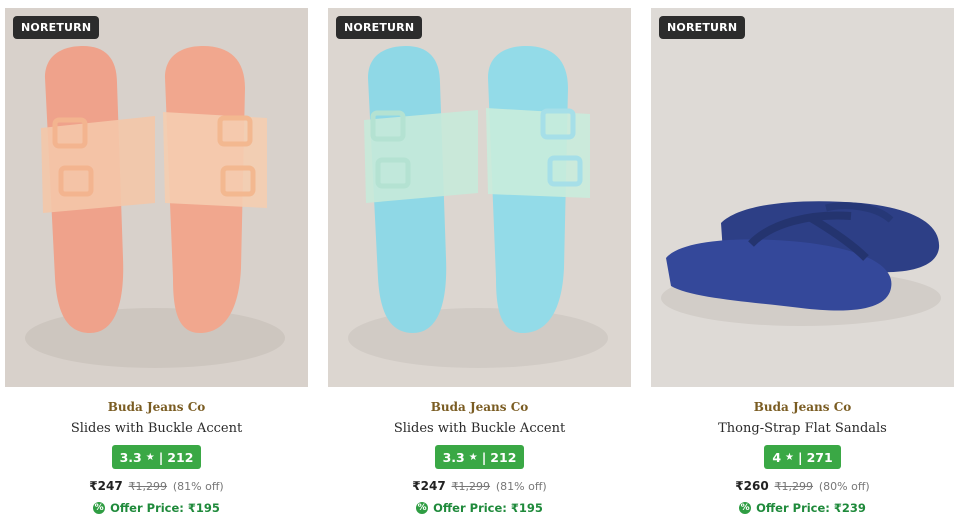  Describe the element at coordinates (844, 486) in the screenshot. I see `discount: (80% off)` at that location.